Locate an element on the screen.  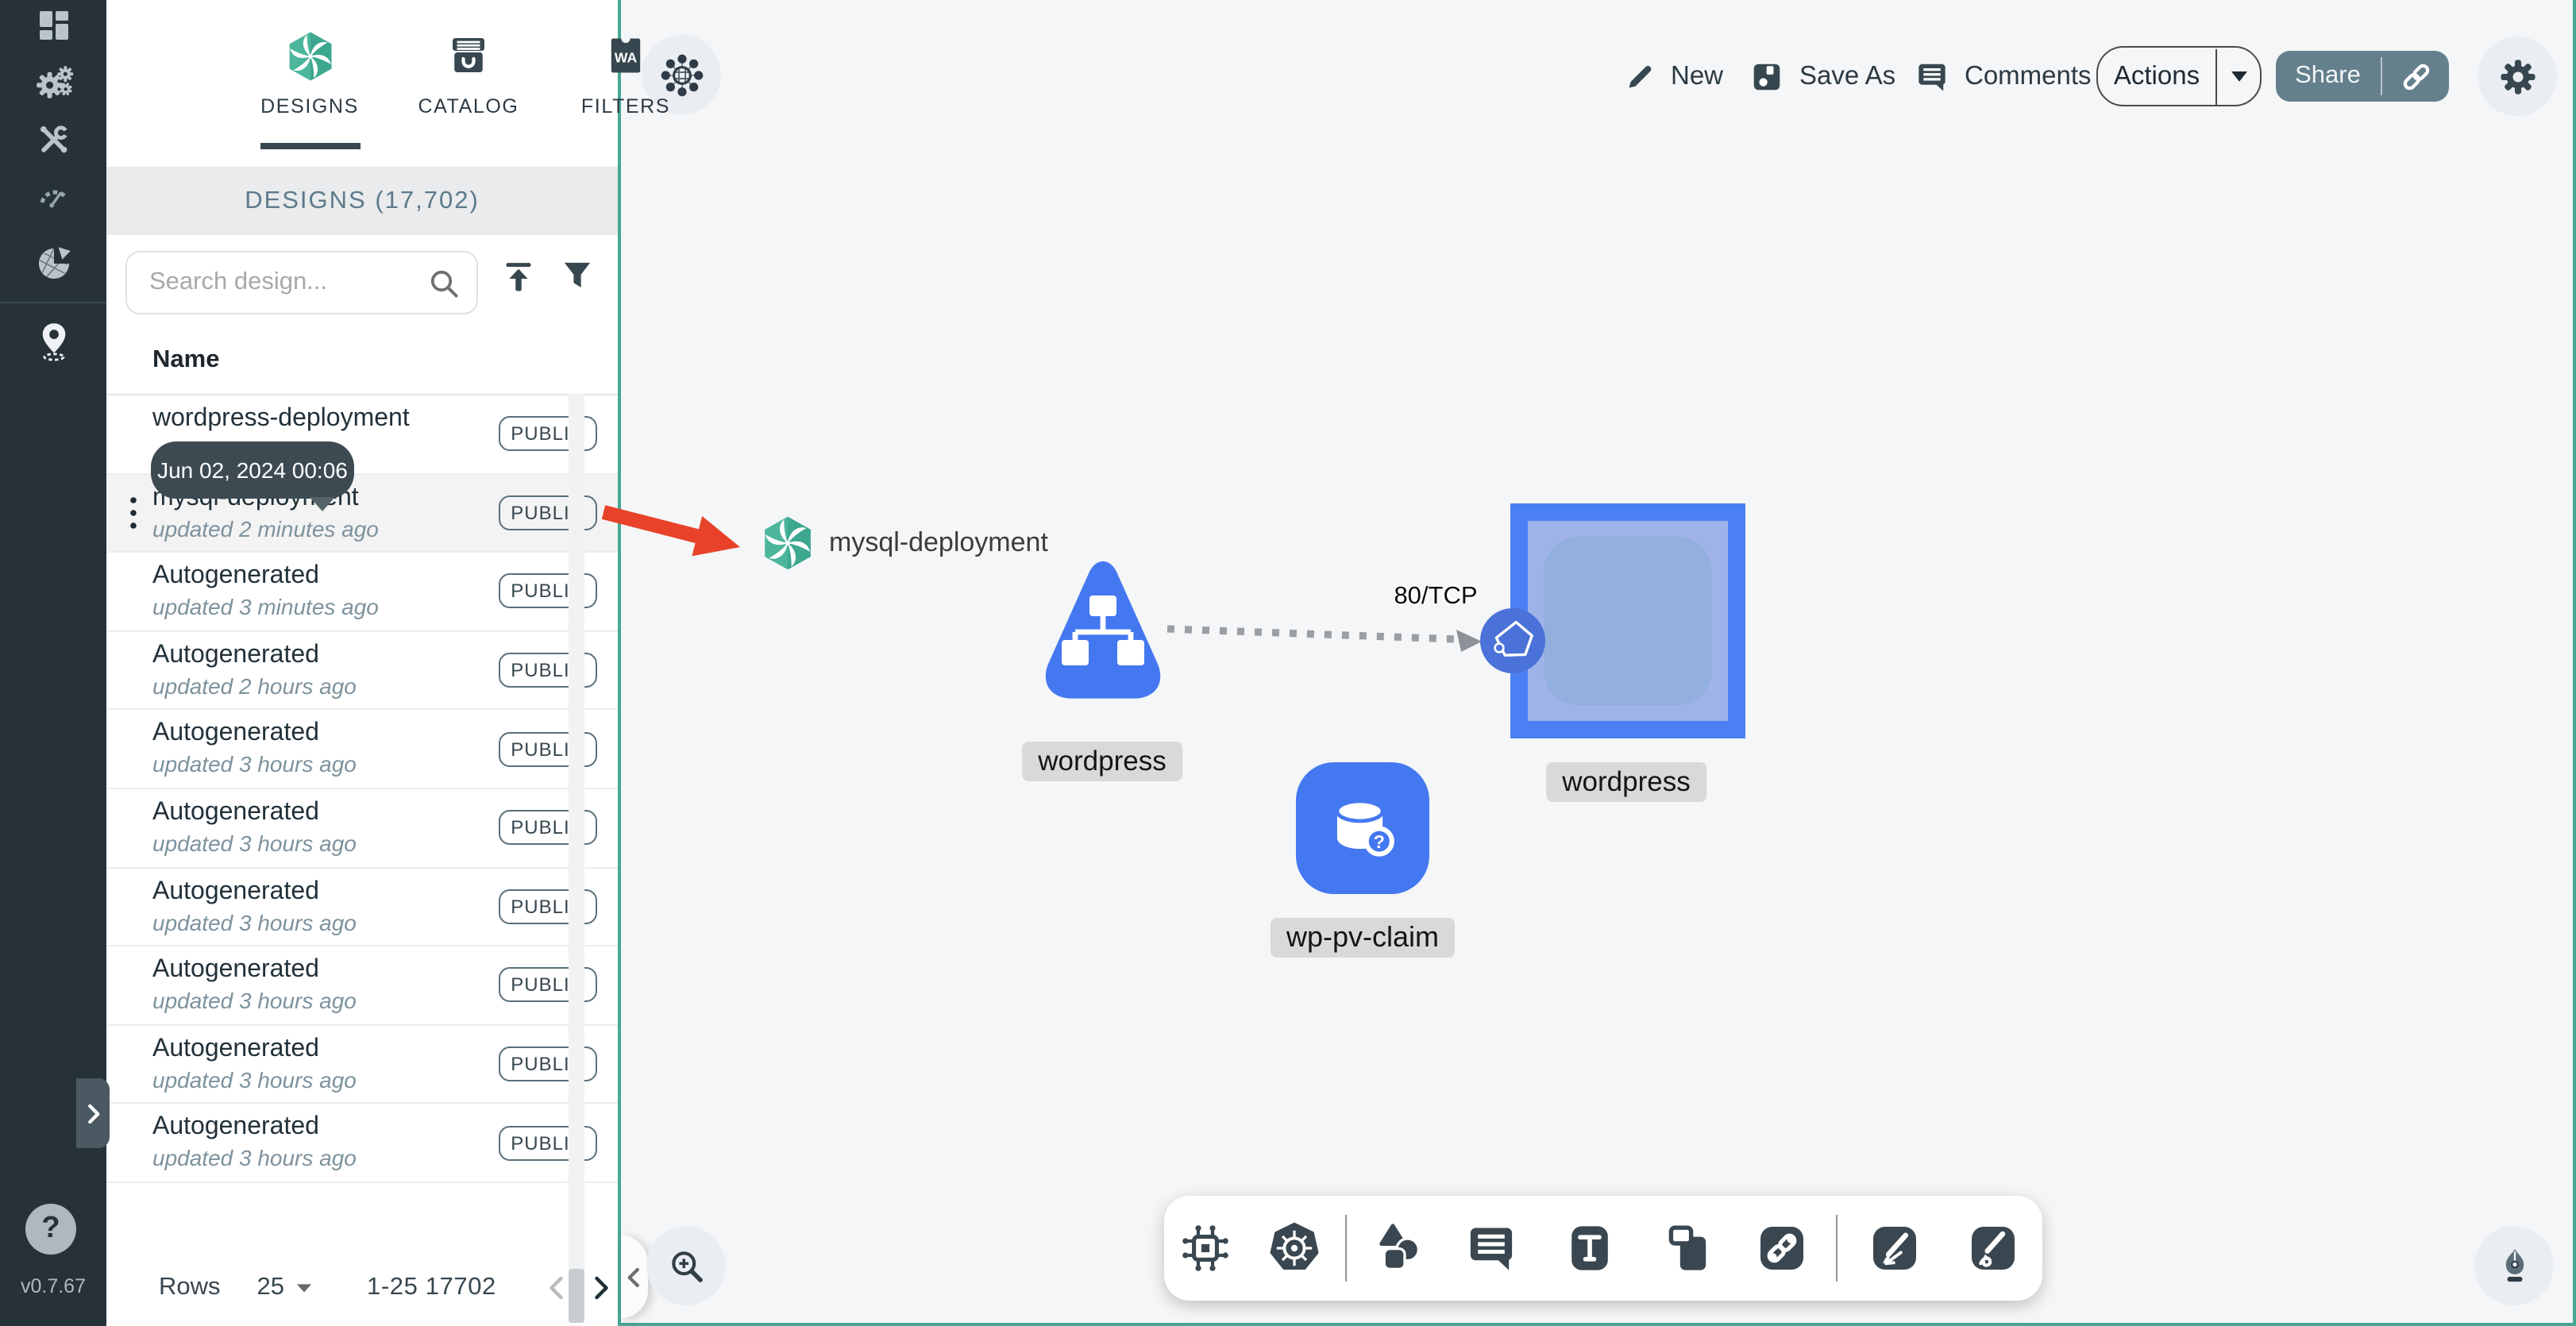
svg-text: WA is located at coordinates (626, 57).